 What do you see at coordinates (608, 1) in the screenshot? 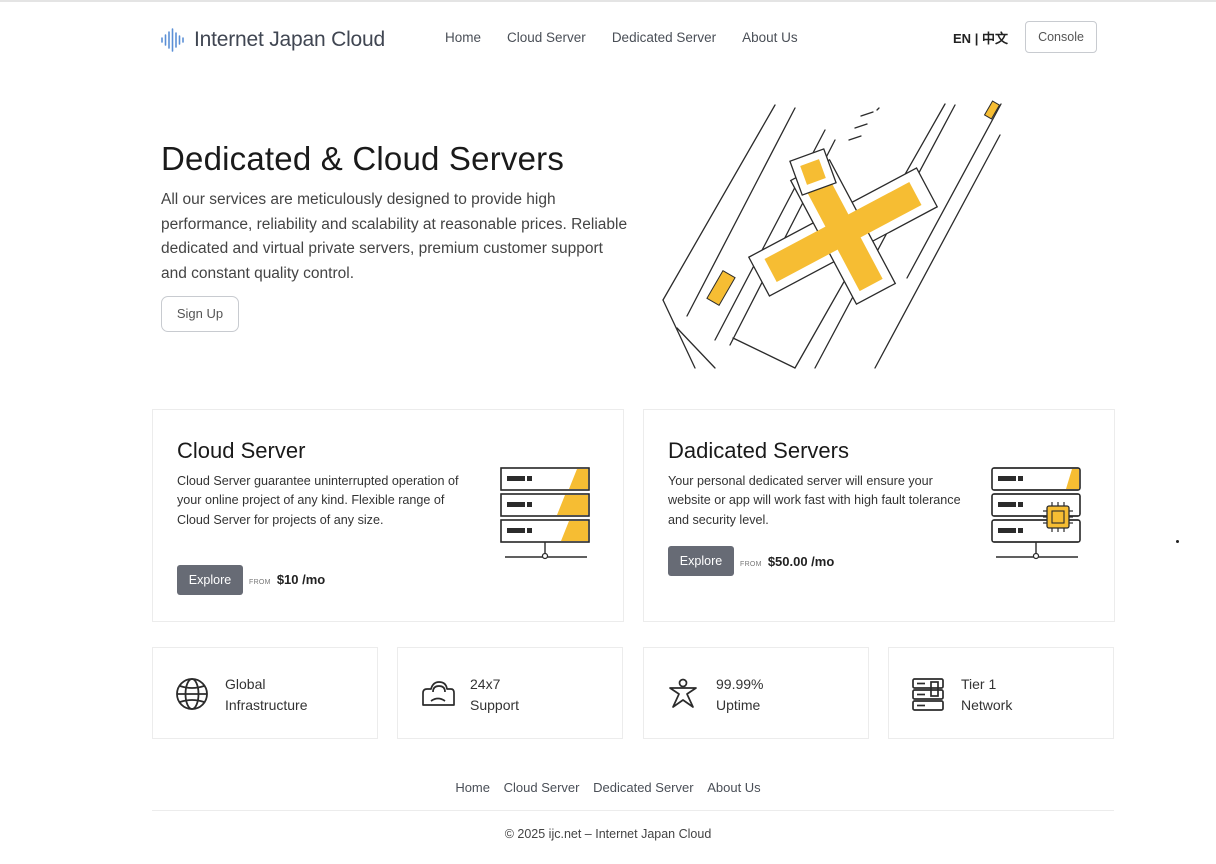
I see `top-border` at bounding box center [608, 1].